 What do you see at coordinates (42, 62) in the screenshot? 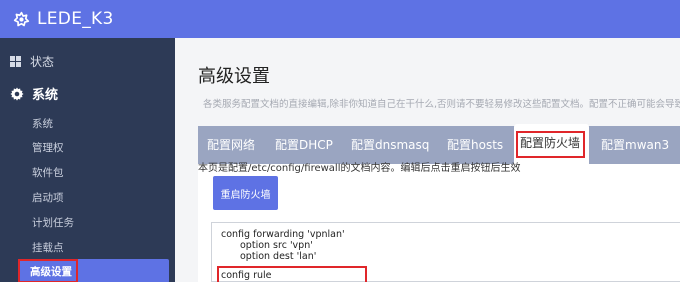
I see `sidebar-item-label: 状态` at bounding box center [42, 62].